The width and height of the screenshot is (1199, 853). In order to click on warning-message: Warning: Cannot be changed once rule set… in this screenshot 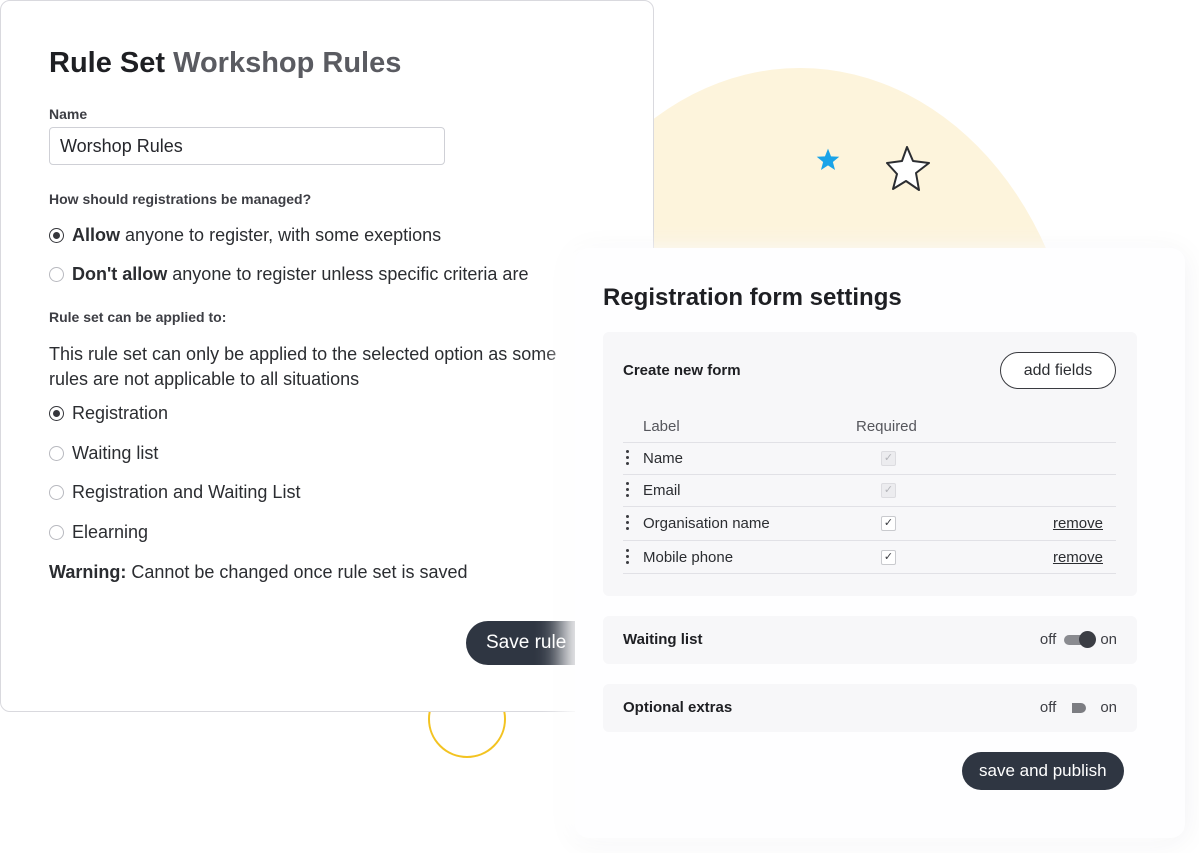, I will do `click(258, 572)`.